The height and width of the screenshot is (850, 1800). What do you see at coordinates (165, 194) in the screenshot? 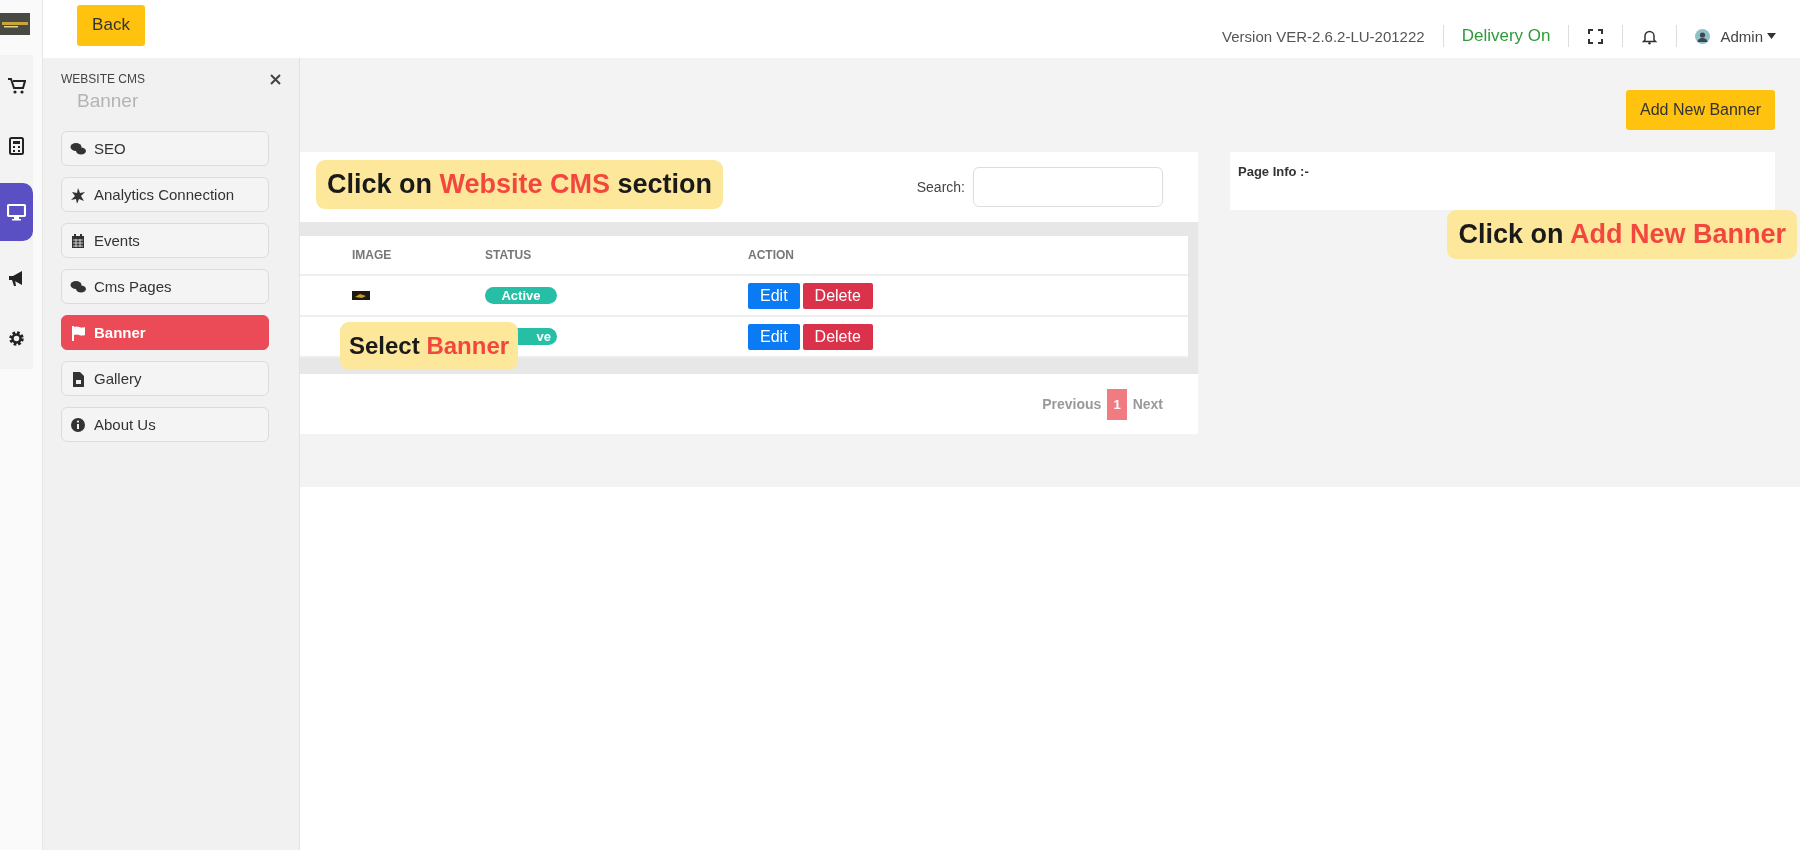
I see `sidebar-item: Analytics Connection` at bounding box center [165, 194].